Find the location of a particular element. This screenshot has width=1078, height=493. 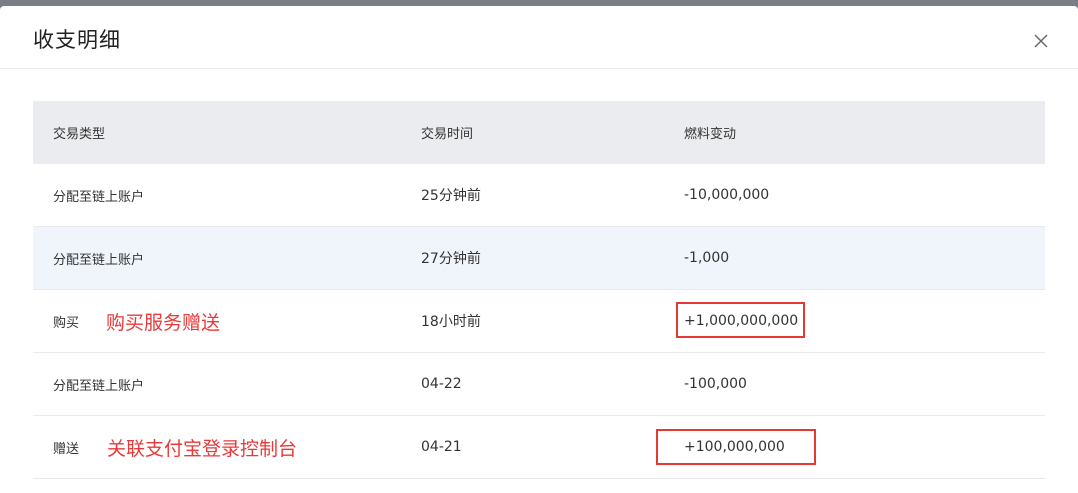

cell-change: -1,000 is located at coordinates (707, 258).